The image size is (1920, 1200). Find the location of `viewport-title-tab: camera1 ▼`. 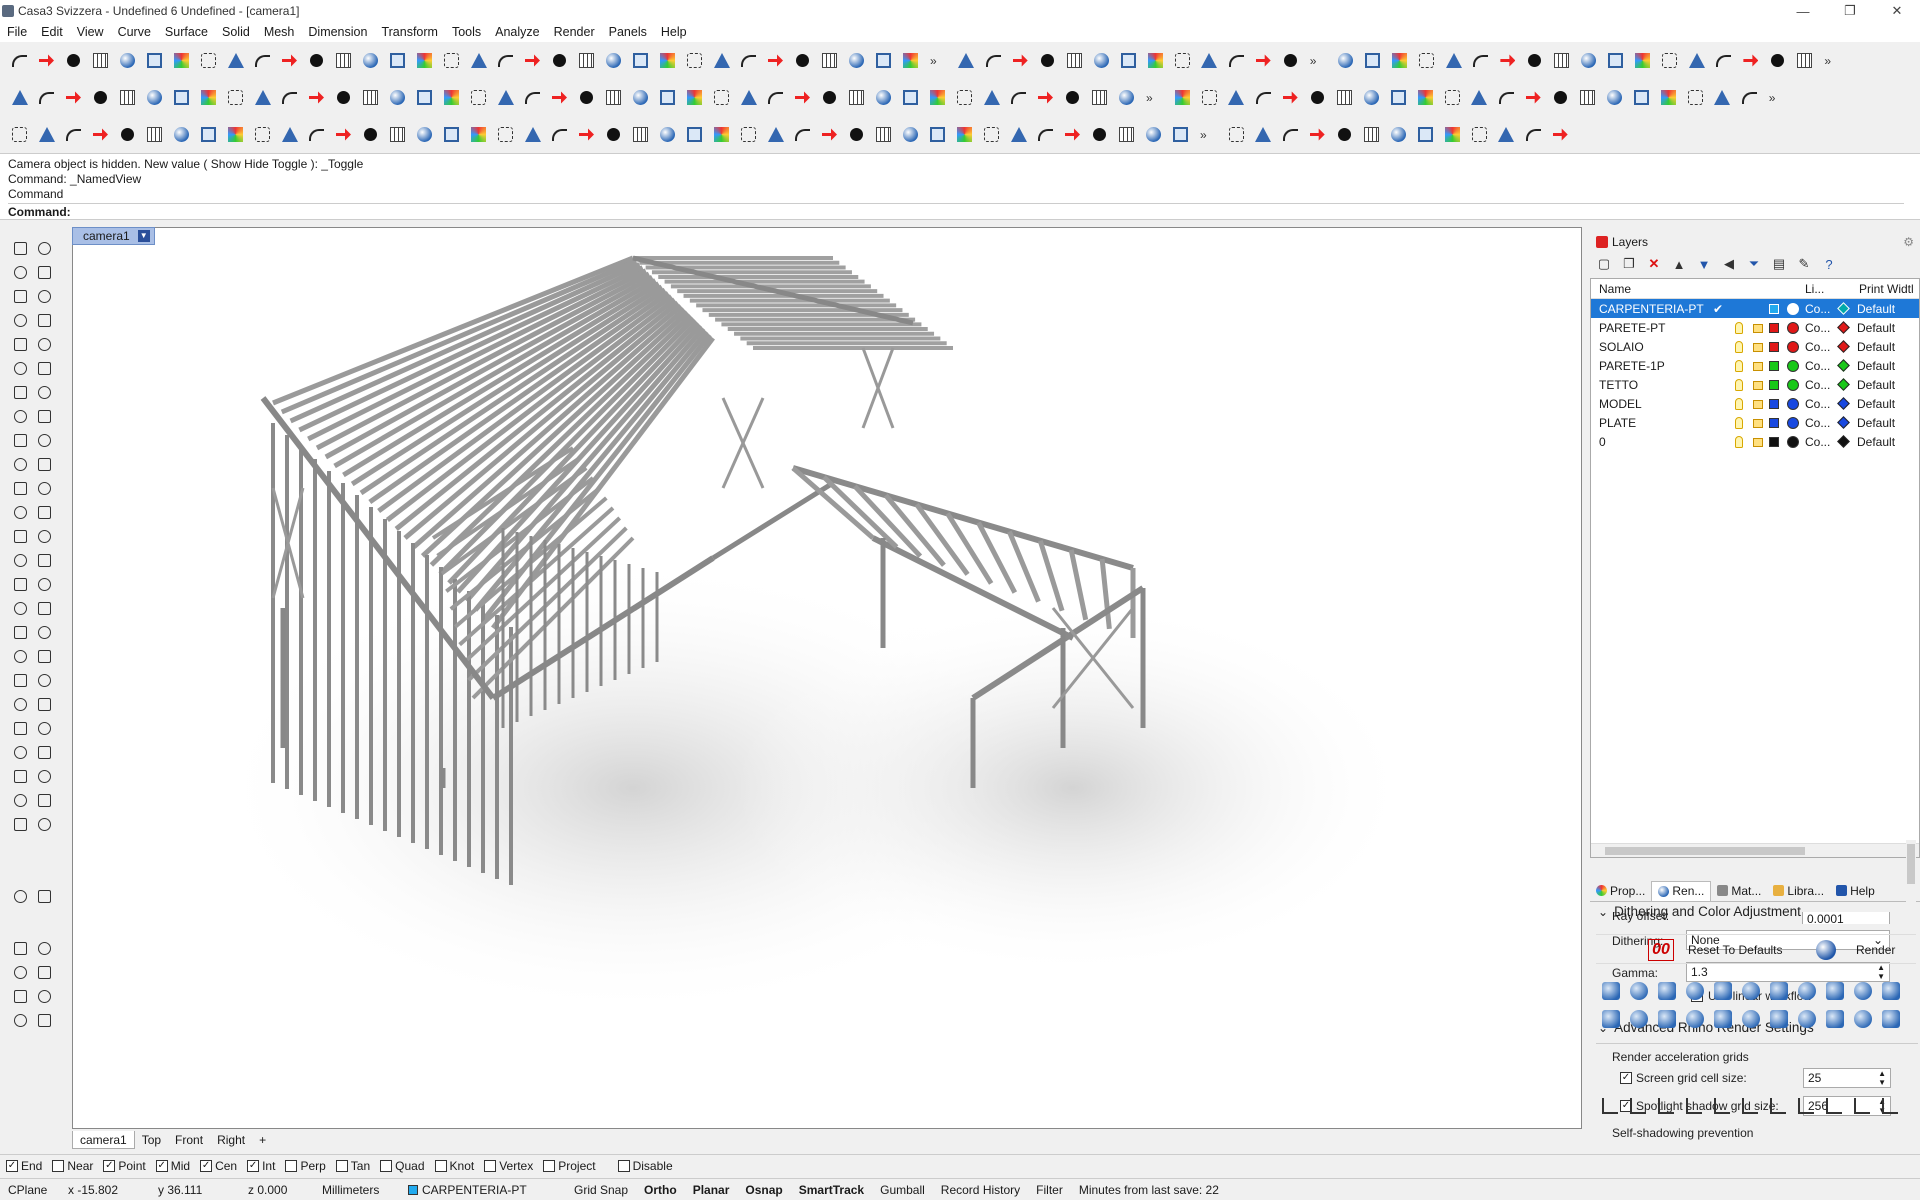

viewport-title-tab: camera1 ▼ is located at coordinates (113, 236).